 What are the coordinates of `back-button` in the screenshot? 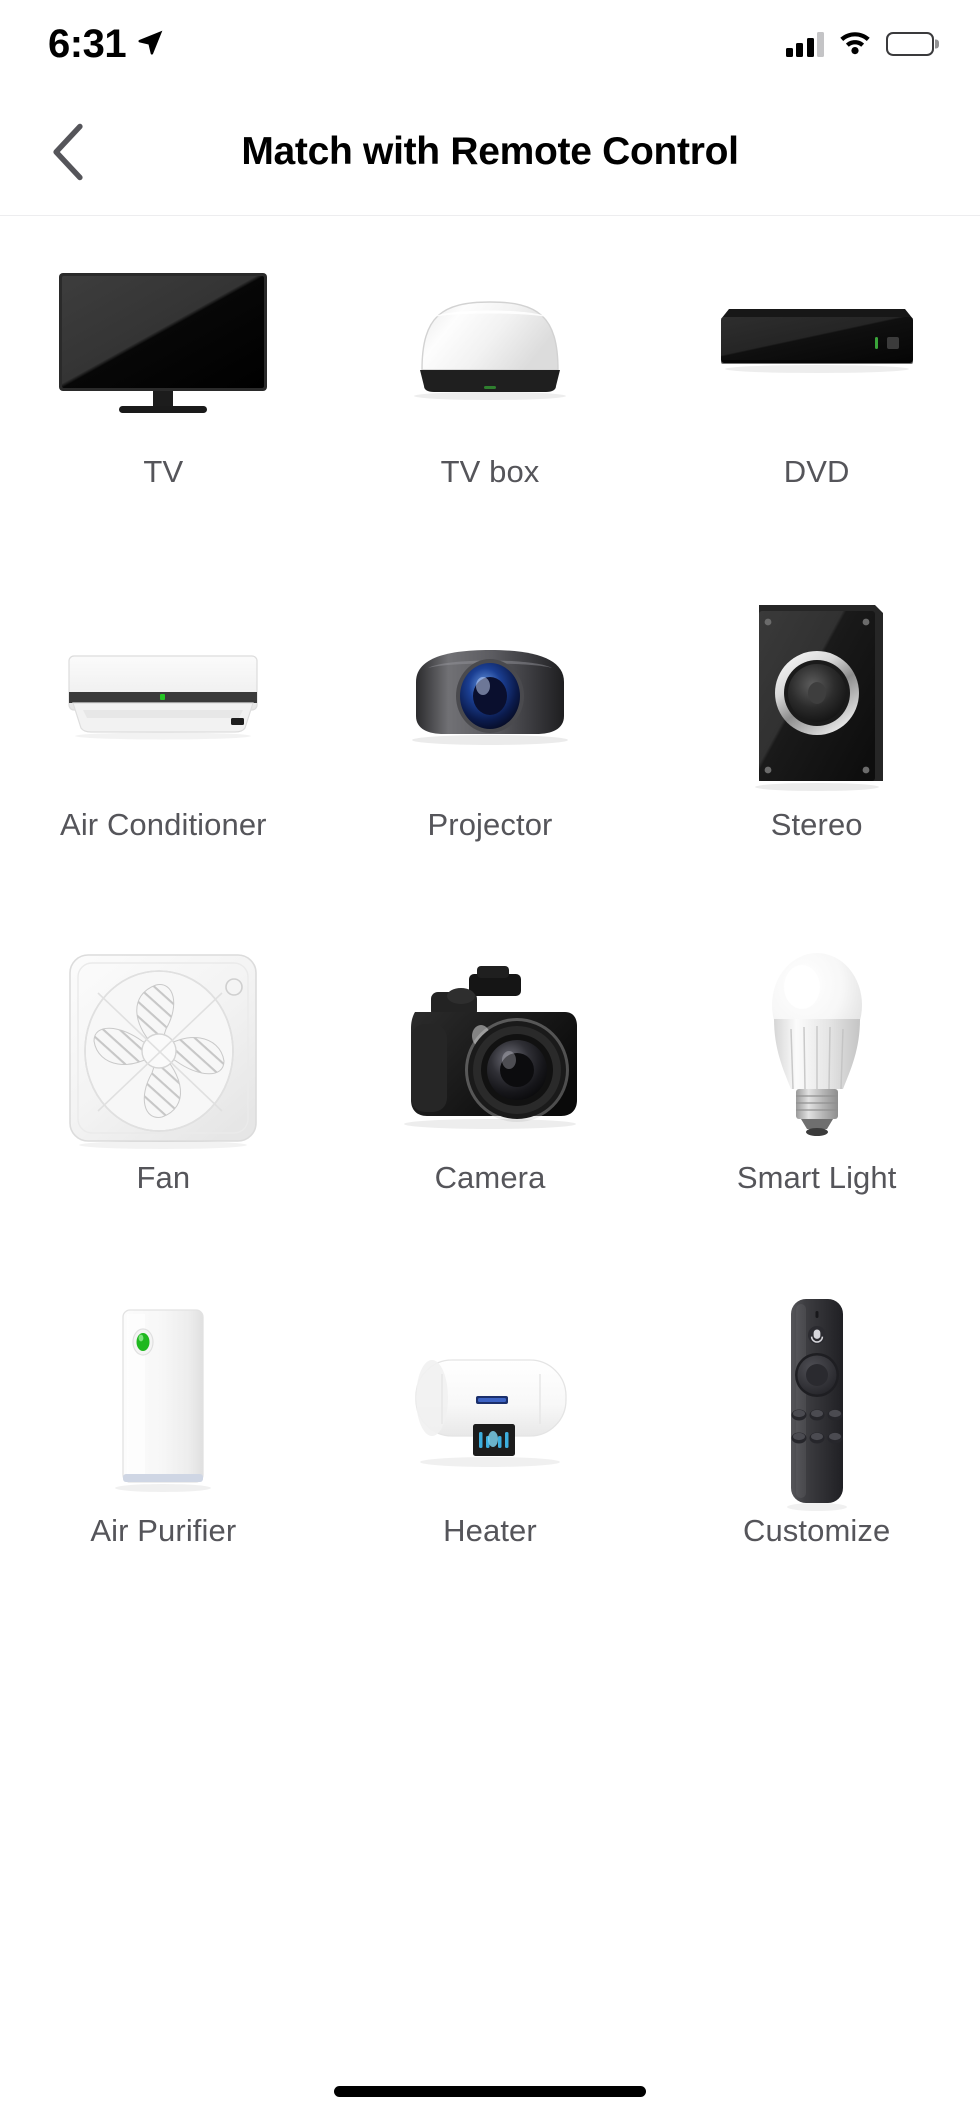 It's located at (68, 152).